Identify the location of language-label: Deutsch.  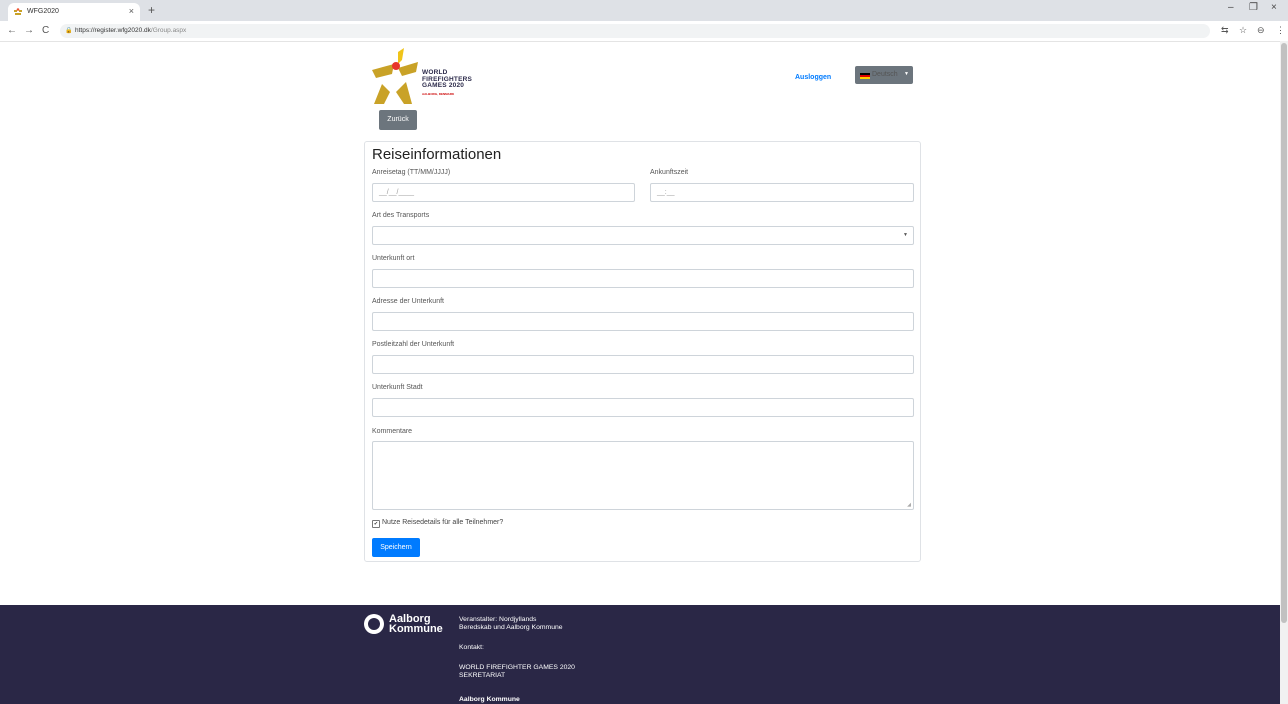
(885, 74).